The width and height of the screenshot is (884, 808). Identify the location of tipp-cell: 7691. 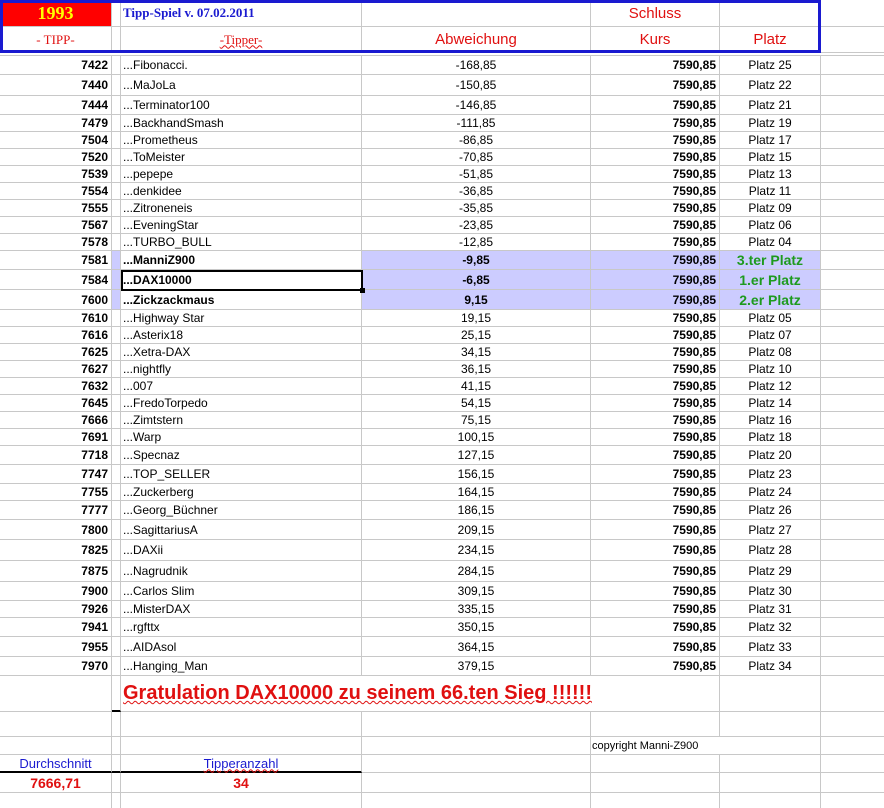
(56, 437).